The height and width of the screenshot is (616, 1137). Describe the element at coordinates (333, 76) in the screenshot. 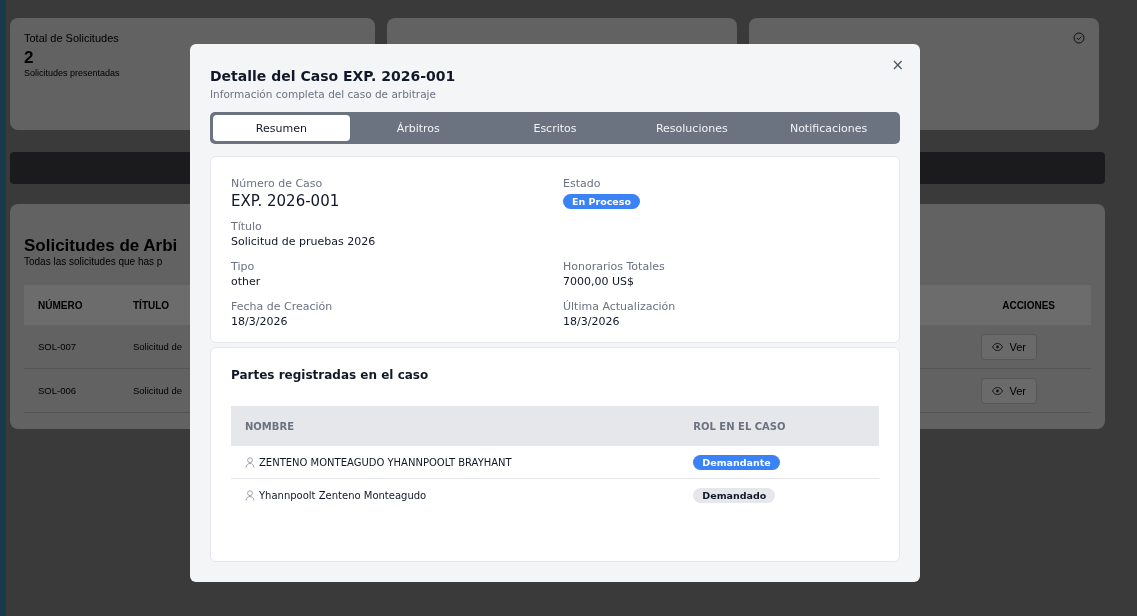

I see `dialog-title: Detalle del Caso EXP. 2026-001` at that location.